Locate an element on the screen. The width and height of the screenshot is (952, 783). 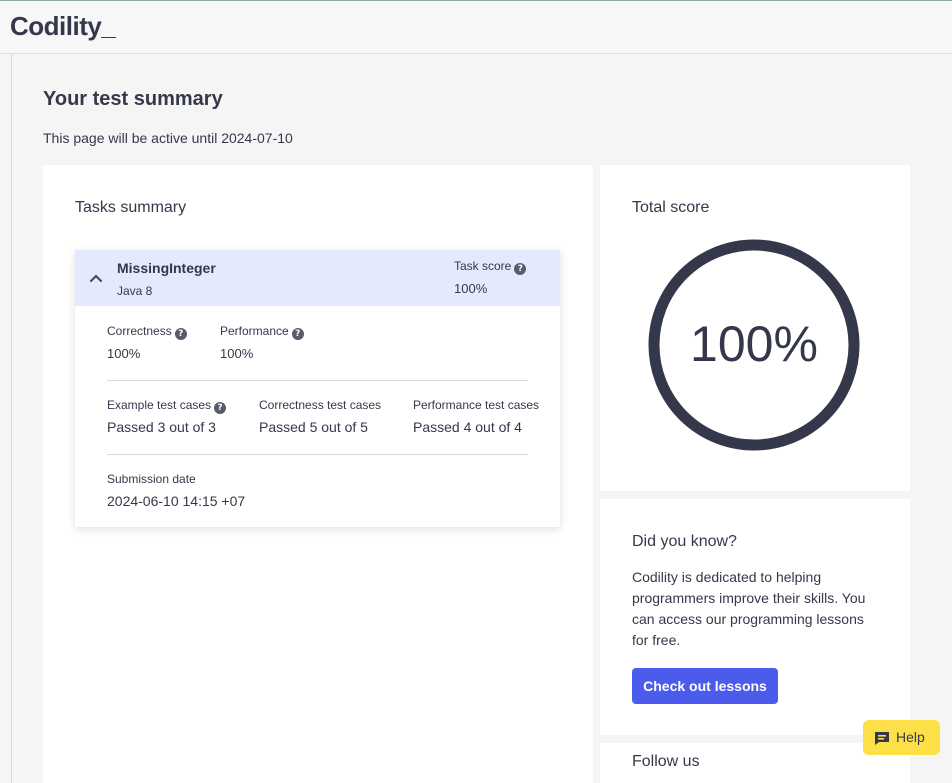
total-score-value: 100% is located at coordinates (754, 344).